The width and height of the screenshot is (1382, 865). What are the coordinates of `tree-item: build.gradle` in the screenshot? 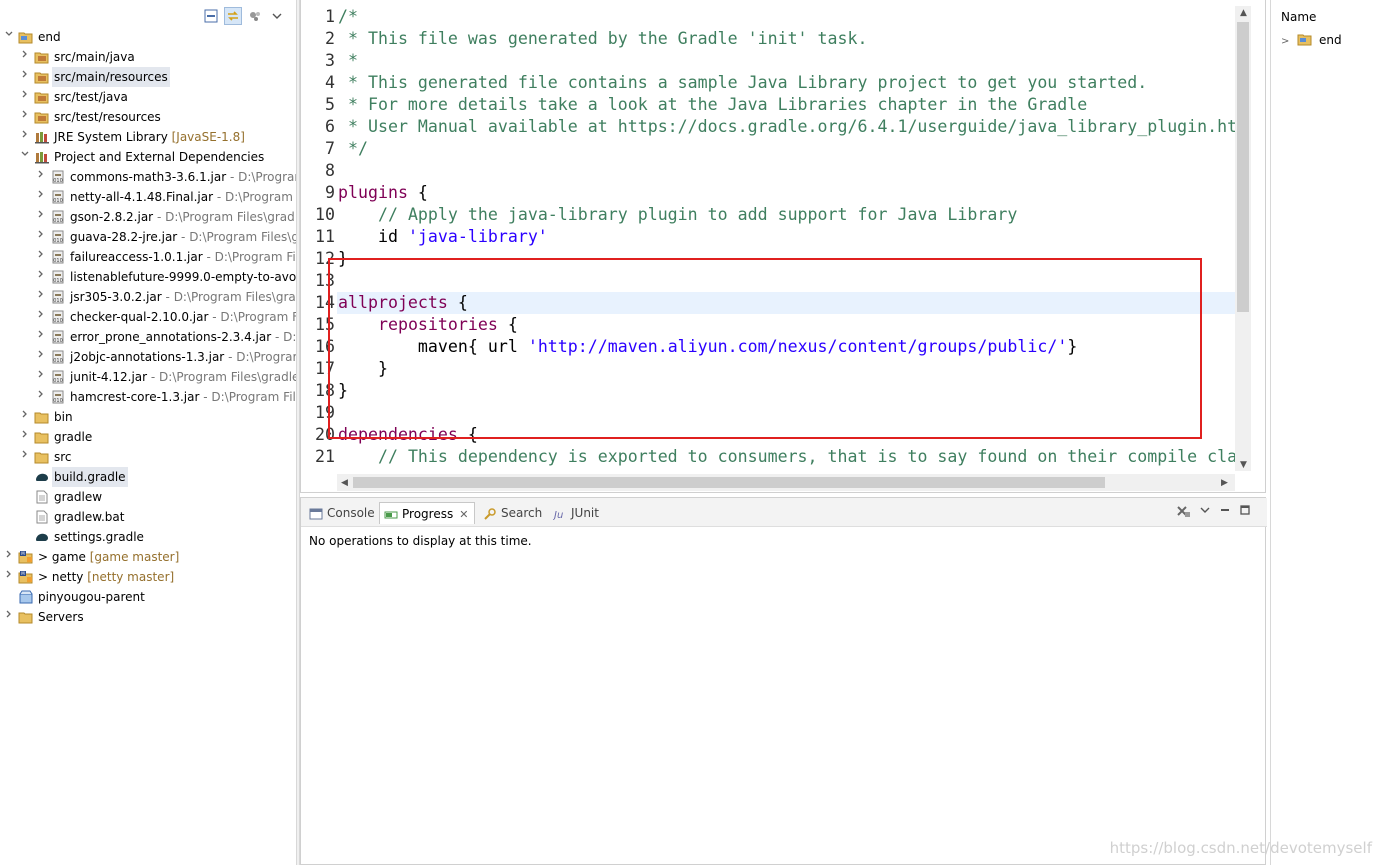 It's located at (148, 477).